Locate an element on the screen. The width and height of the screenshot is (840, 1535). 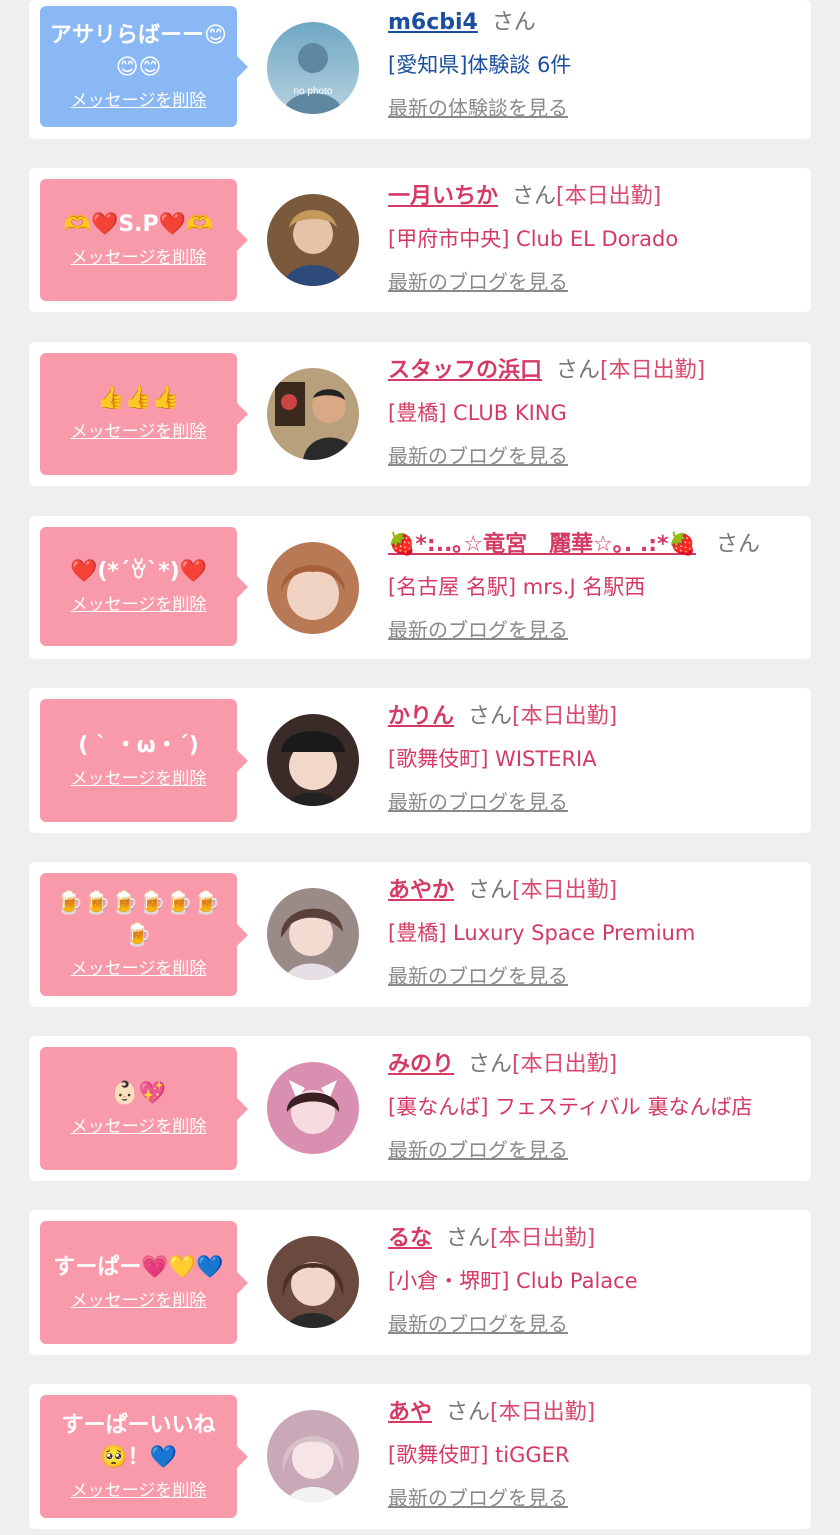
cast-name-link: 一月いちか is located at coordinates (443, 196).